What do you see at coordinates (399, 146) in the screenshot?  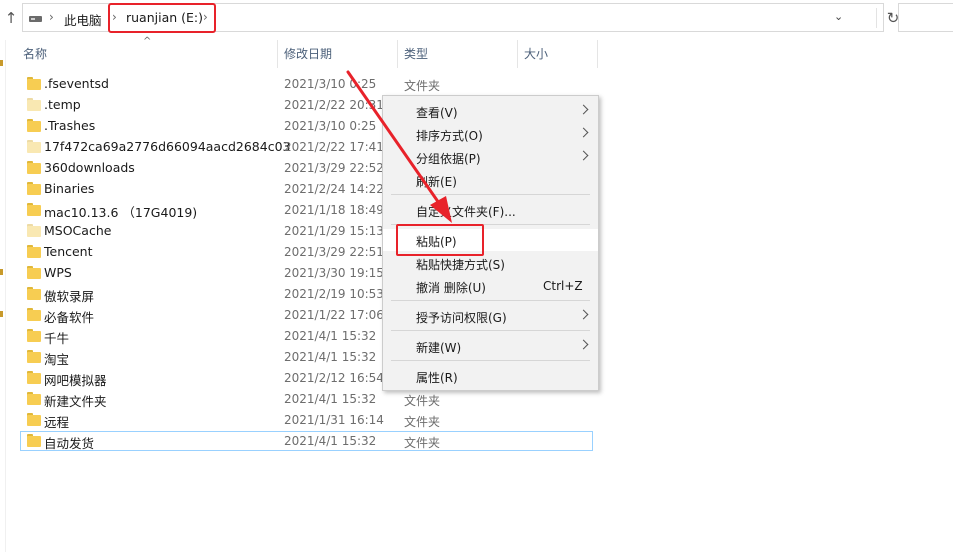 I see `annotation-arrow-icon` at bounding box center [399, 146].